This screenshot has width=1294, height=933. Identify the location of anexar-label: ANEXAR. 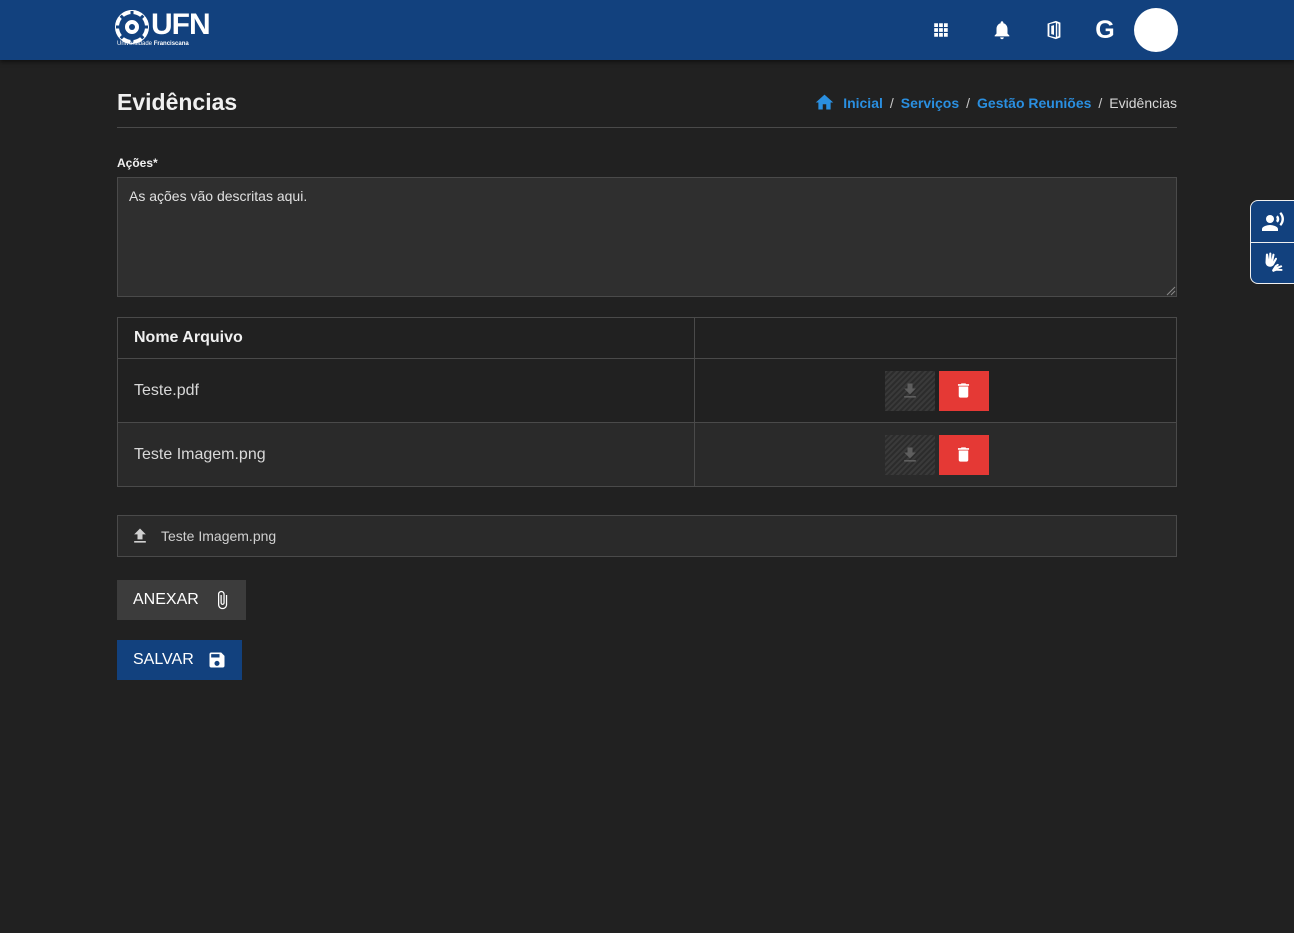
(166, 599).